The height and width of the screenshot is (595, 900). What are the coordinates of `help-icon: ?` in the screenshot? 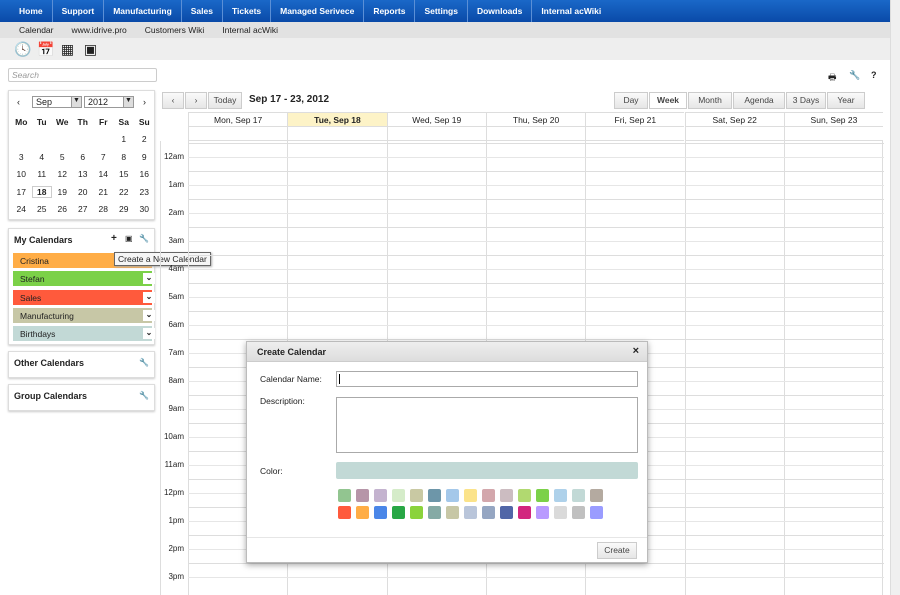 It's located at (874, 75).